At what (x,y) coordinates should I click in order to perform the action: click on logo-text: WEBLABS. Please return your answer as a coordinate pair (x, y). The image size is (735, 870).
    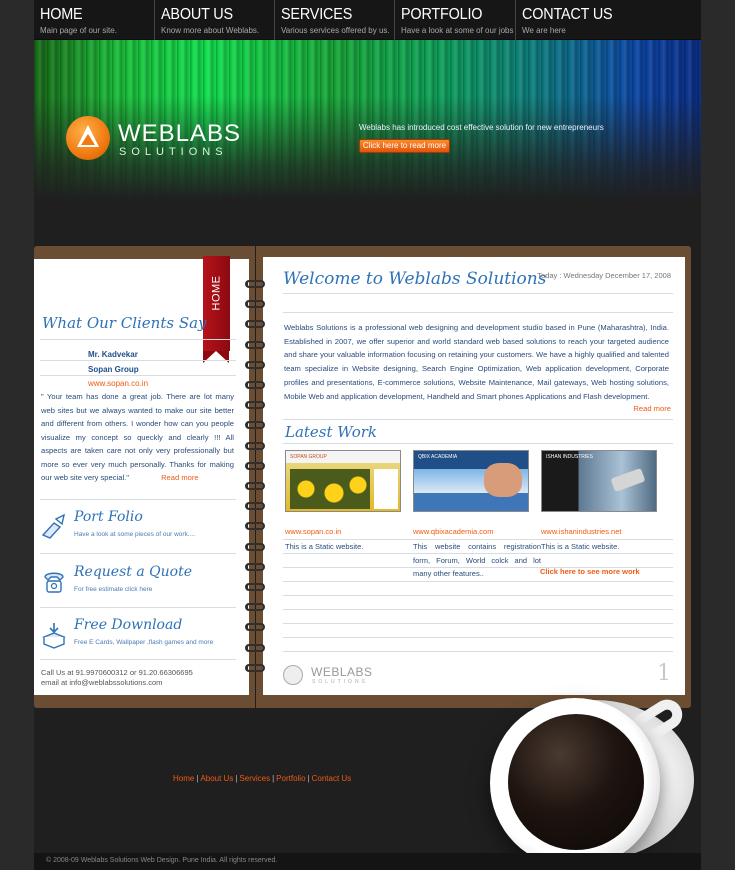
    Looking at the image, I should click on (180, 133).